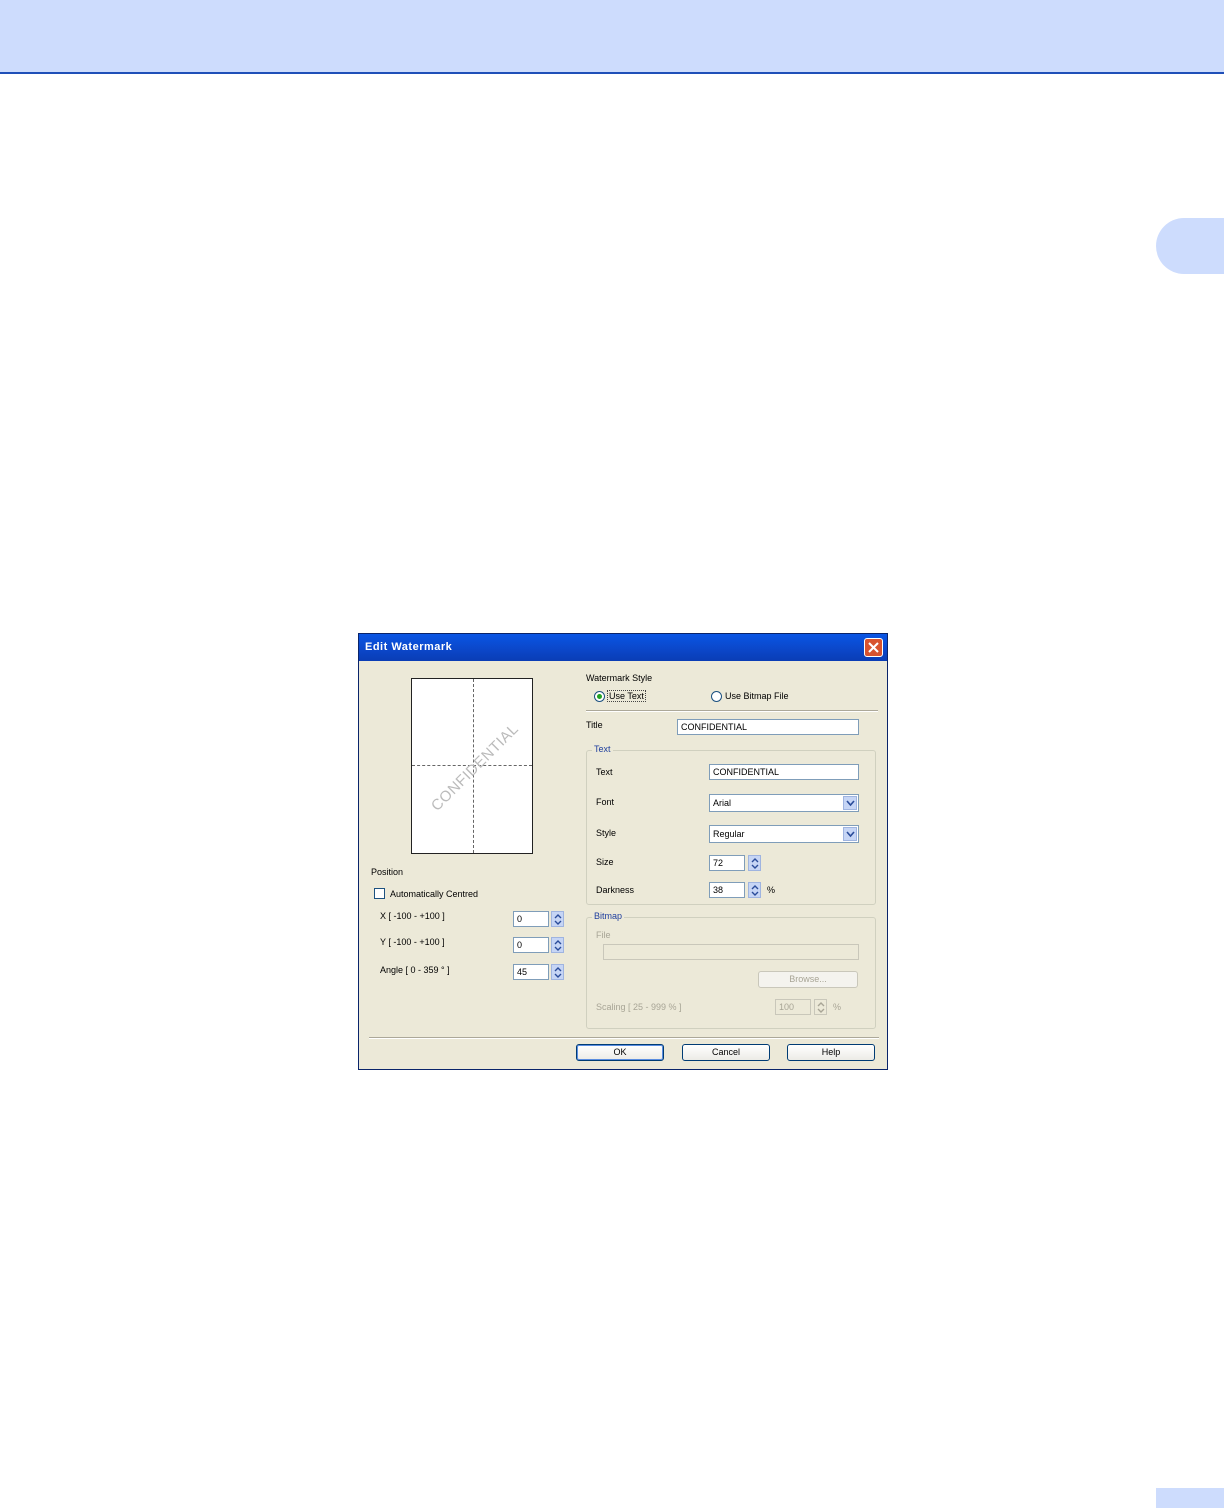 The image size is (1224, 1508). I want to click on font-dropdown-button, so click(850, 803).